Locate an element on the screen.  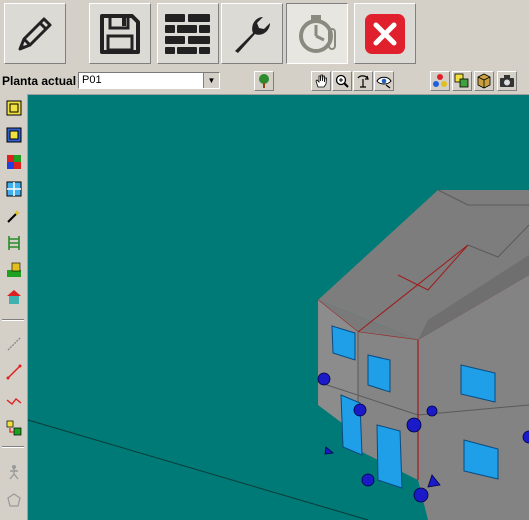
close-button is located at coordinates (385, 33).